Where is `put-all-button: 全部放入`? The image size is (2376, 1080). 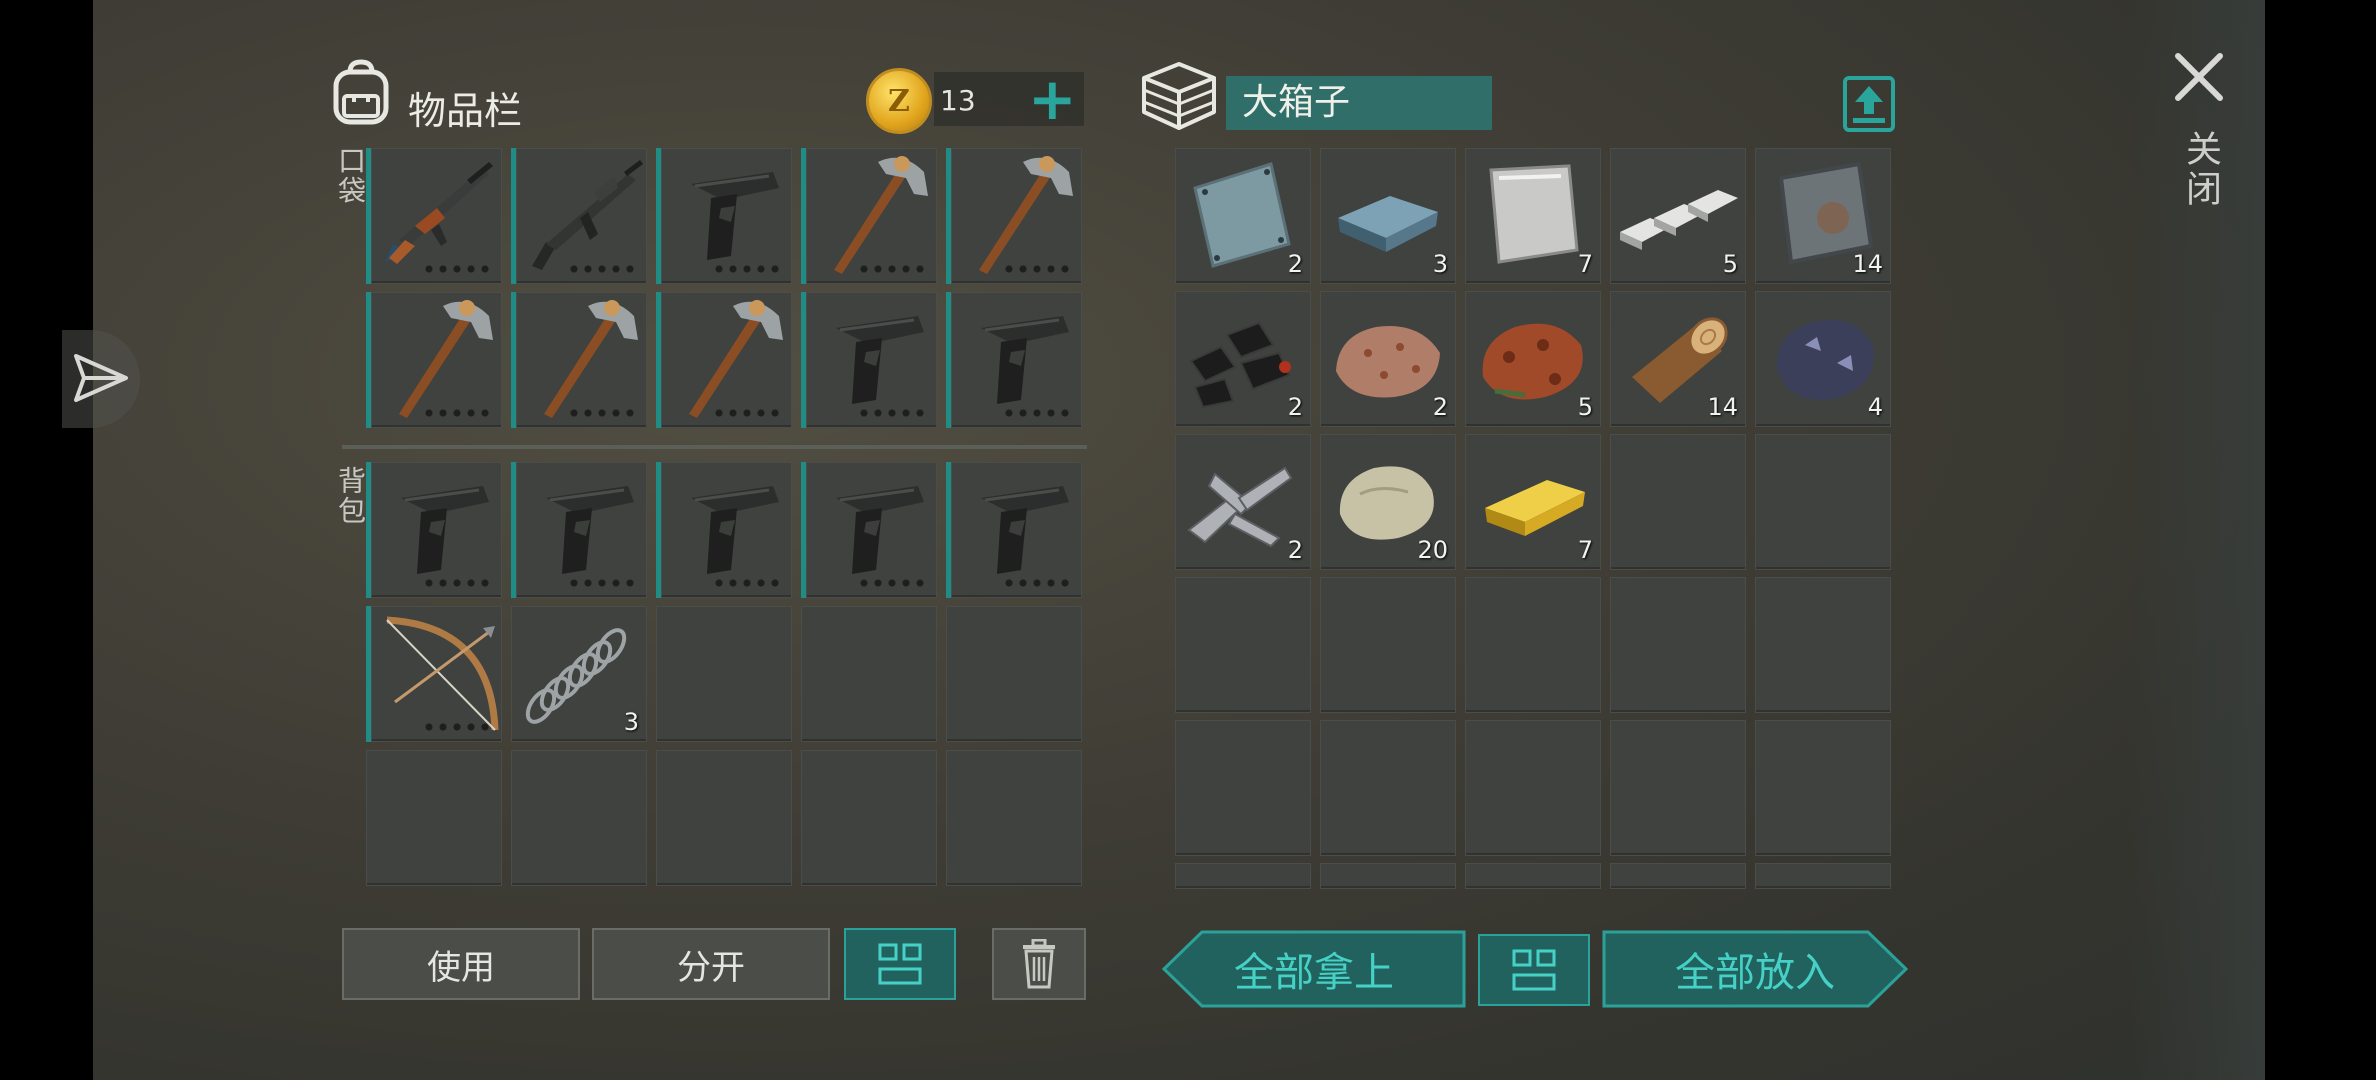
put-all-button: 全部放入 is located at coordinates (1755, 969).